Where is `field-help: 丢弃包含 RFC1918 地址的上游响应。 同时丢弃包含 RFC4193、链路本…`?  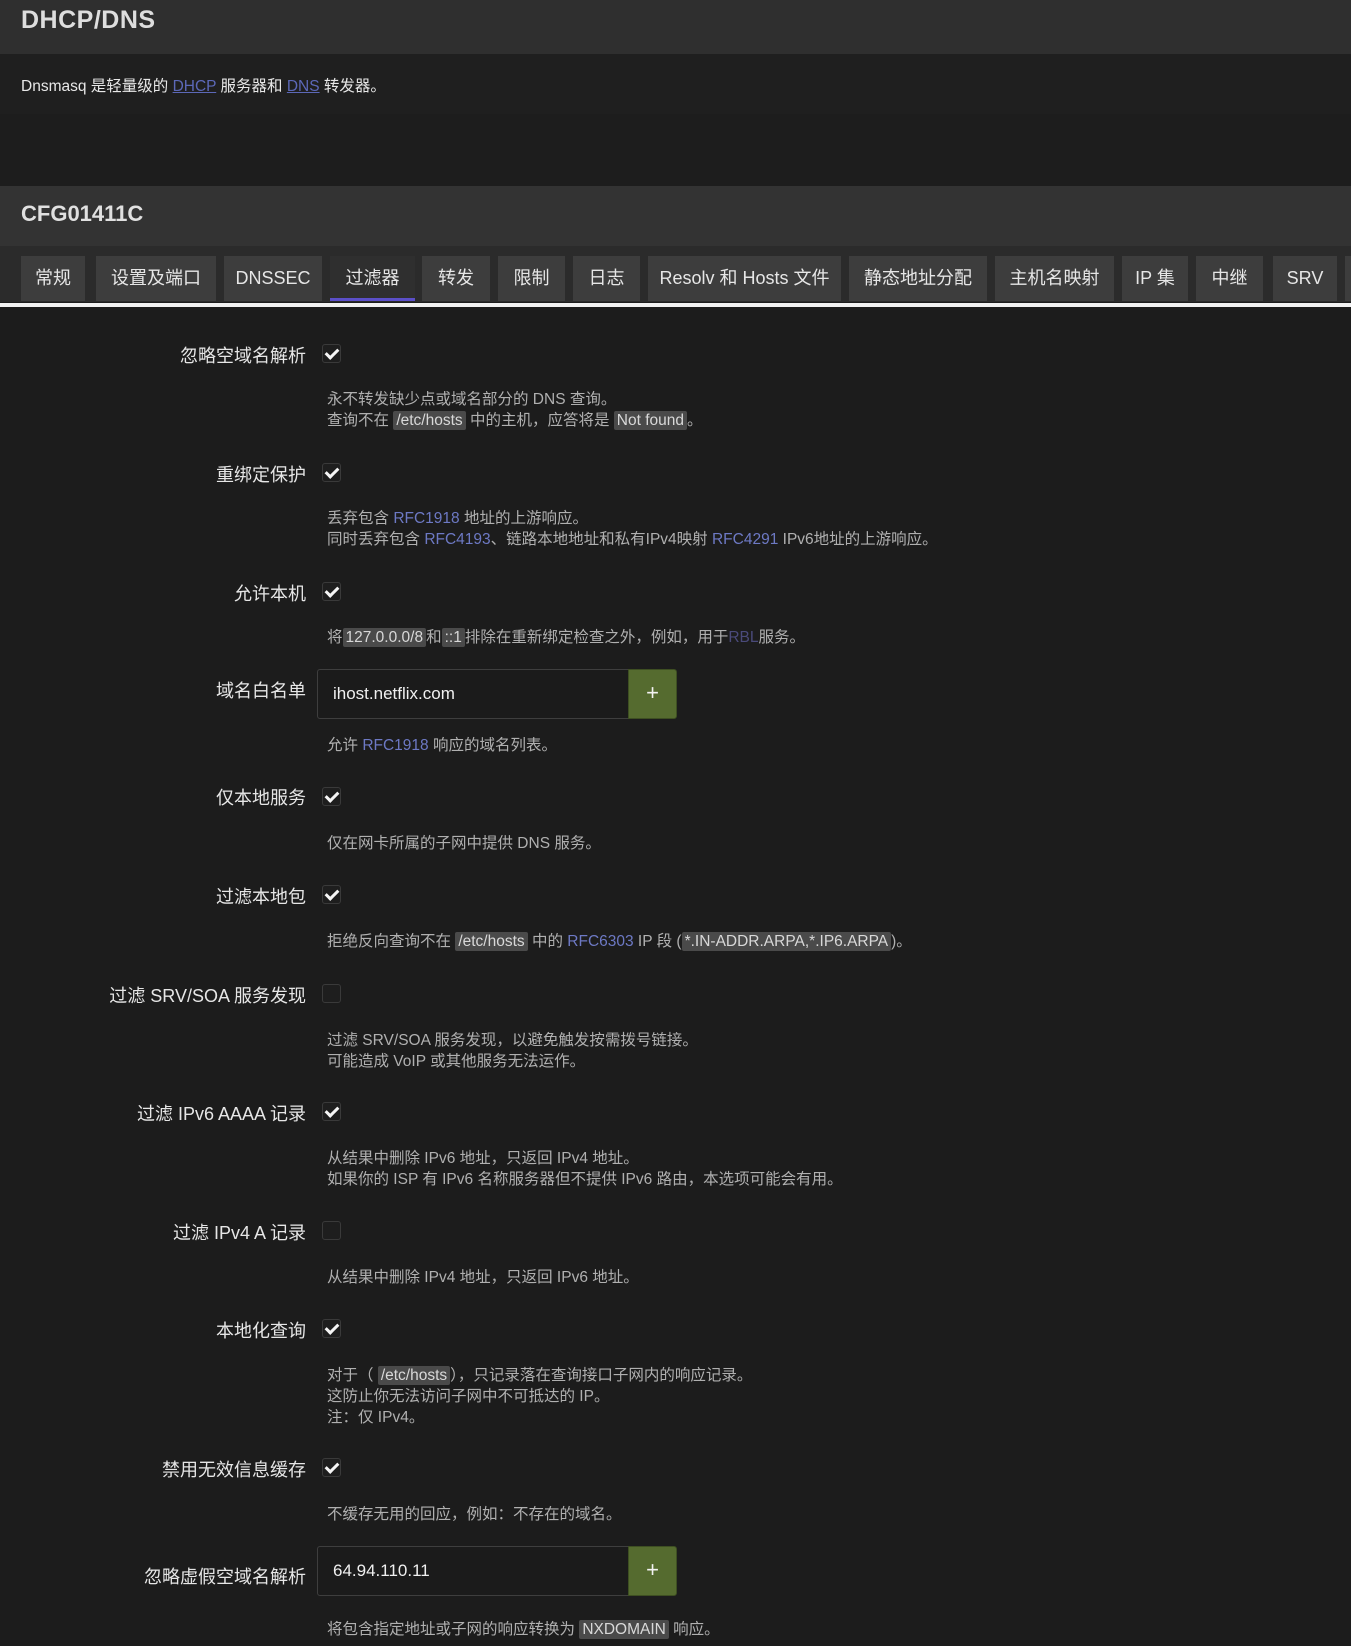 field-help: 丢弃包含 RFC1918 地址的上游响应。 同时丢弃包含 RFC4193、链路本… is located at coordinates (632, 529).